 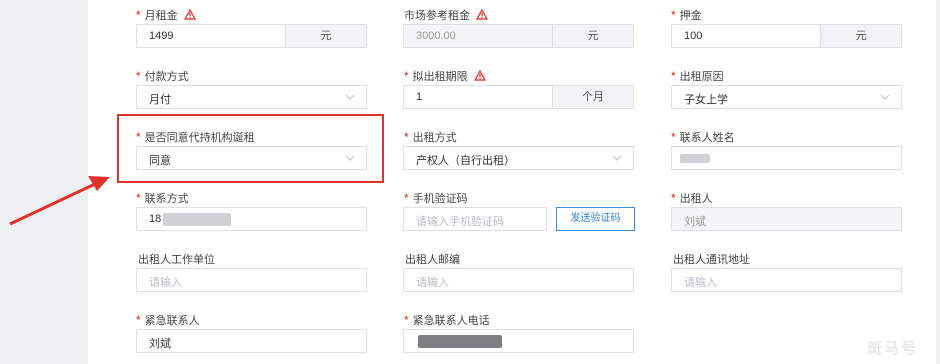 What do you see at coordinates (786, 280) in the screenshot?
I see `address-input: 请输入` at bounding box center [786, 280].